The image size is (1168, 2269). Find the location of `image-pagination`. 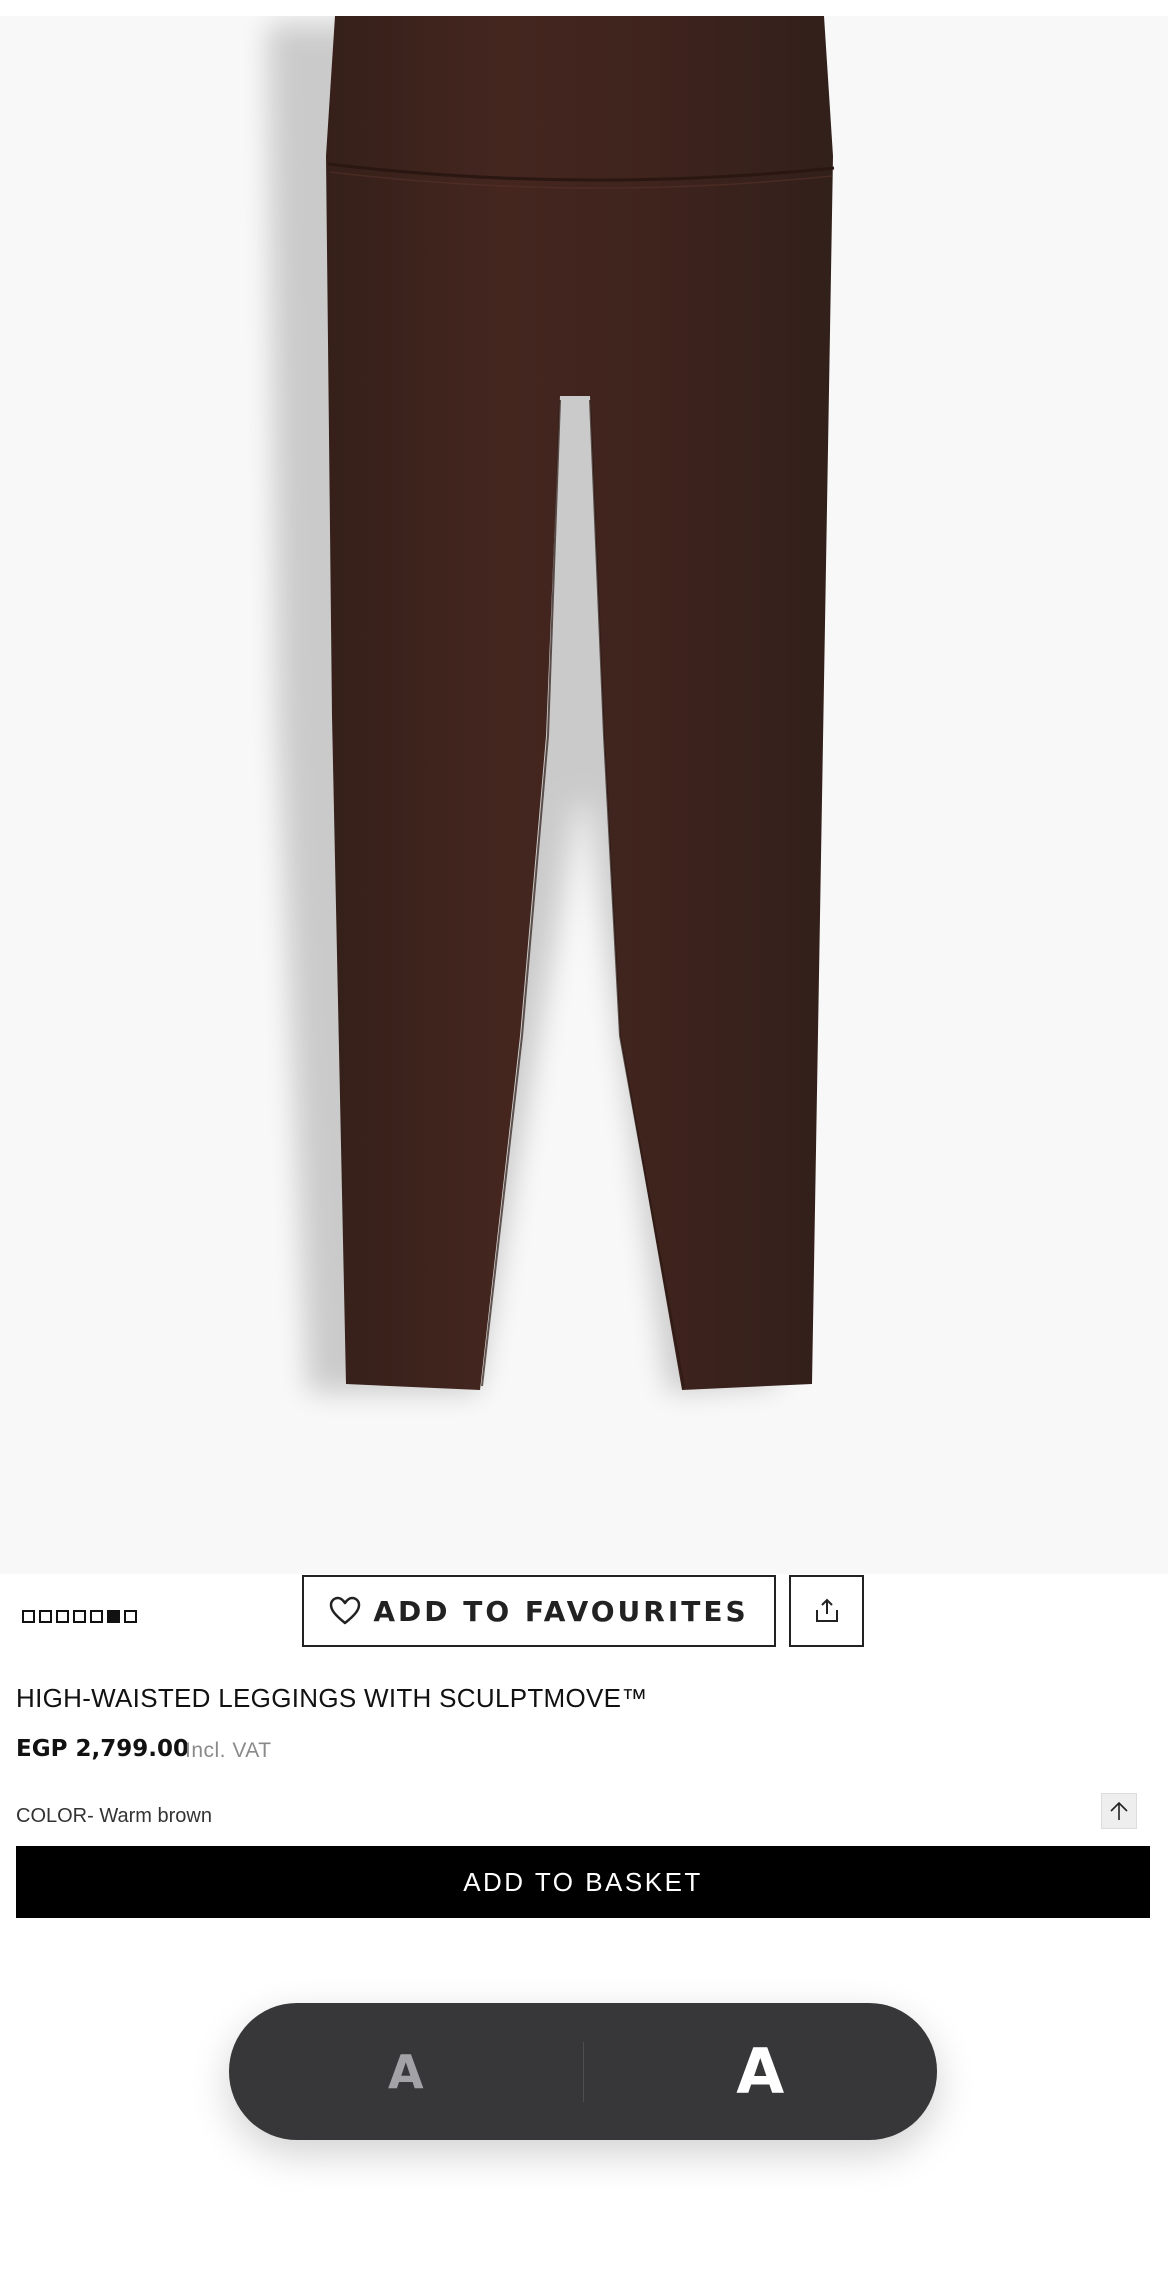

image-pagination is located at coordinates (79, 1616).